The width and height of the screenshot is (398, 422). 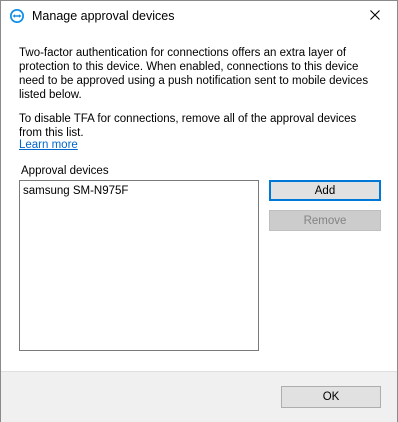 I want to click on teamviewer-icon, so click(x=17, y=16).